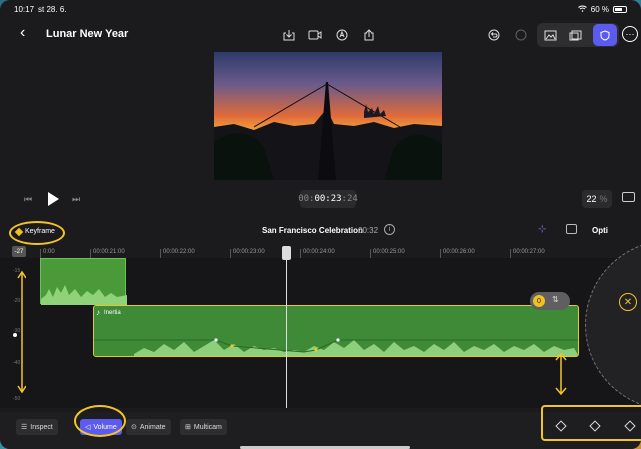 The height and width of the screenshot is (449, 641). I want to click on audio-waveform, so click(336, 347).